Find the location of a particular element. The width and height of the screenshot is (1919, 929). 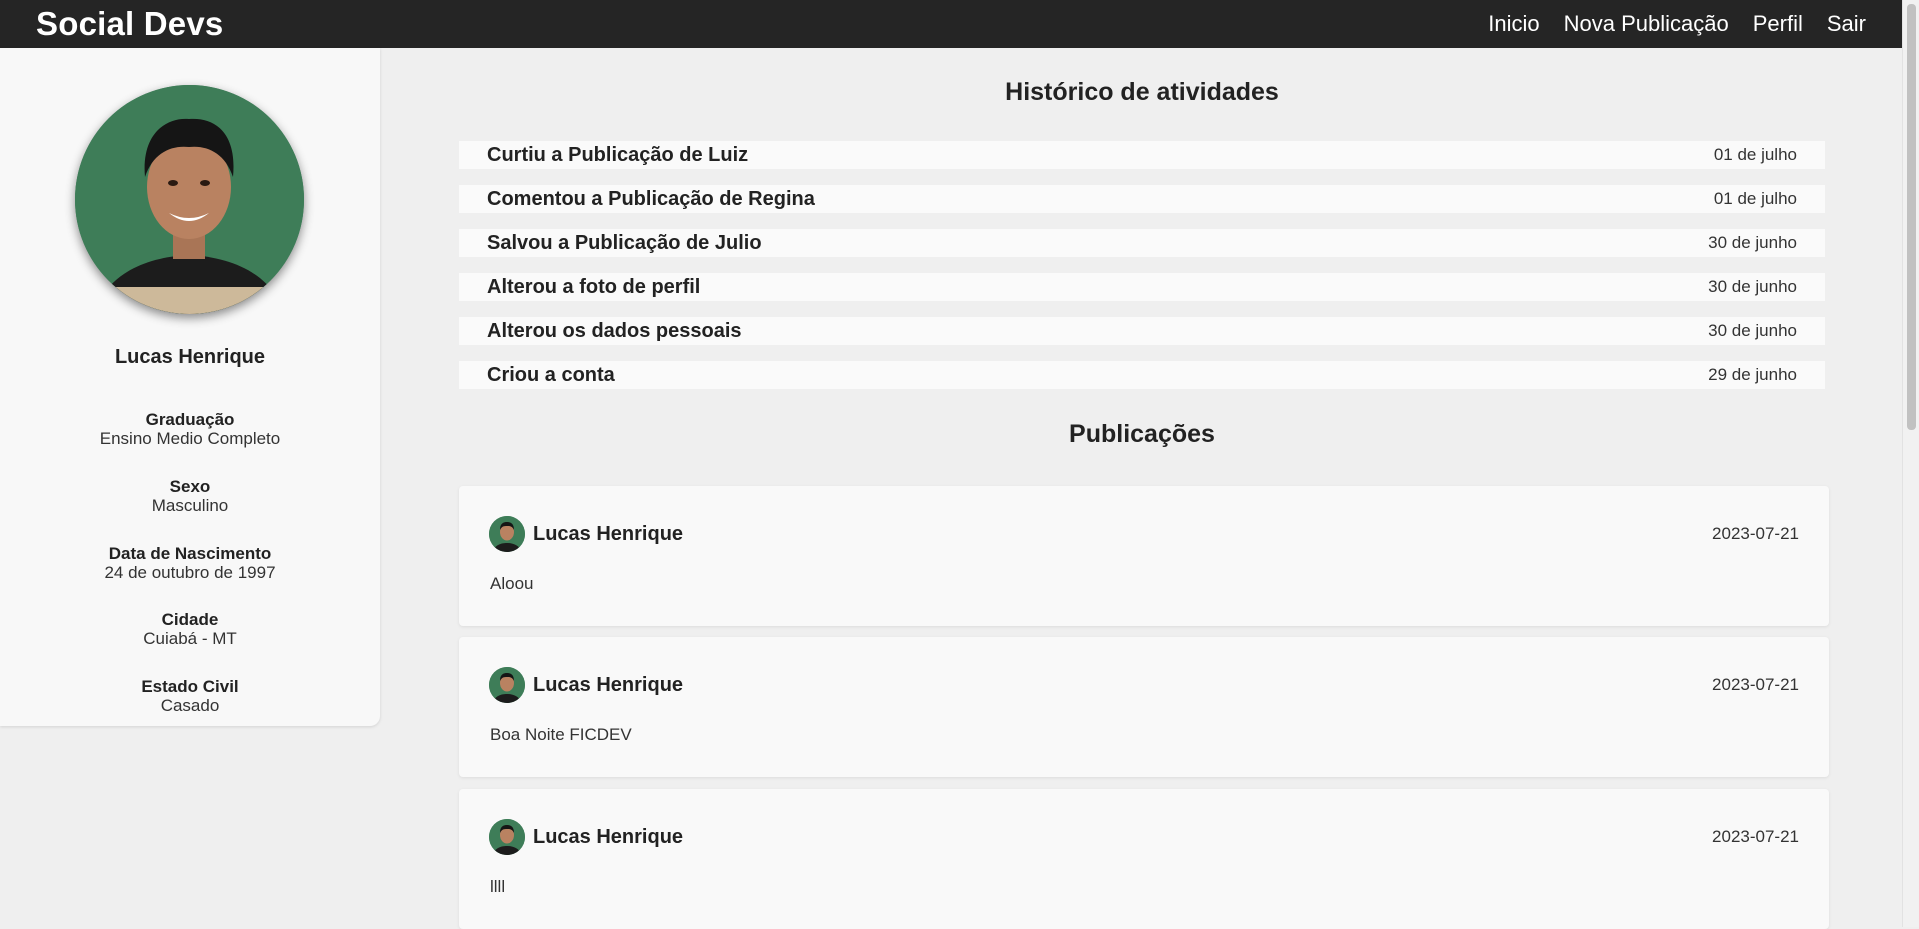

info-cidade: Cidade Cuiabá - MT is located at coordinates (190, 629).